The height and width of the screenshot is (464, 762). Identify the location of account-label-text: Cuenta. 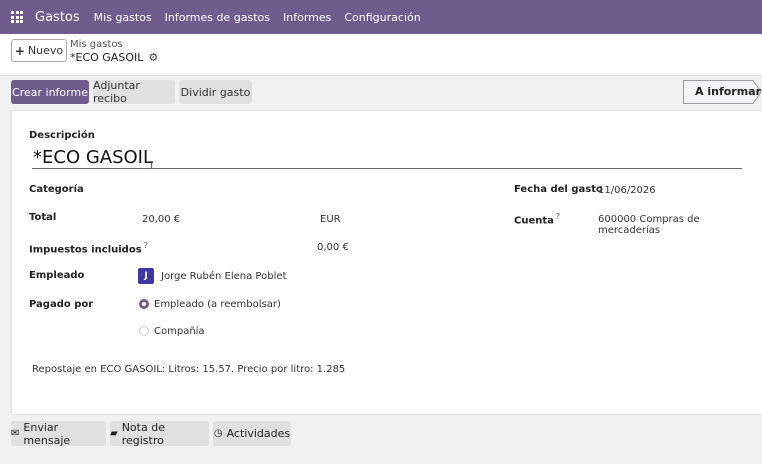
(534, 221).